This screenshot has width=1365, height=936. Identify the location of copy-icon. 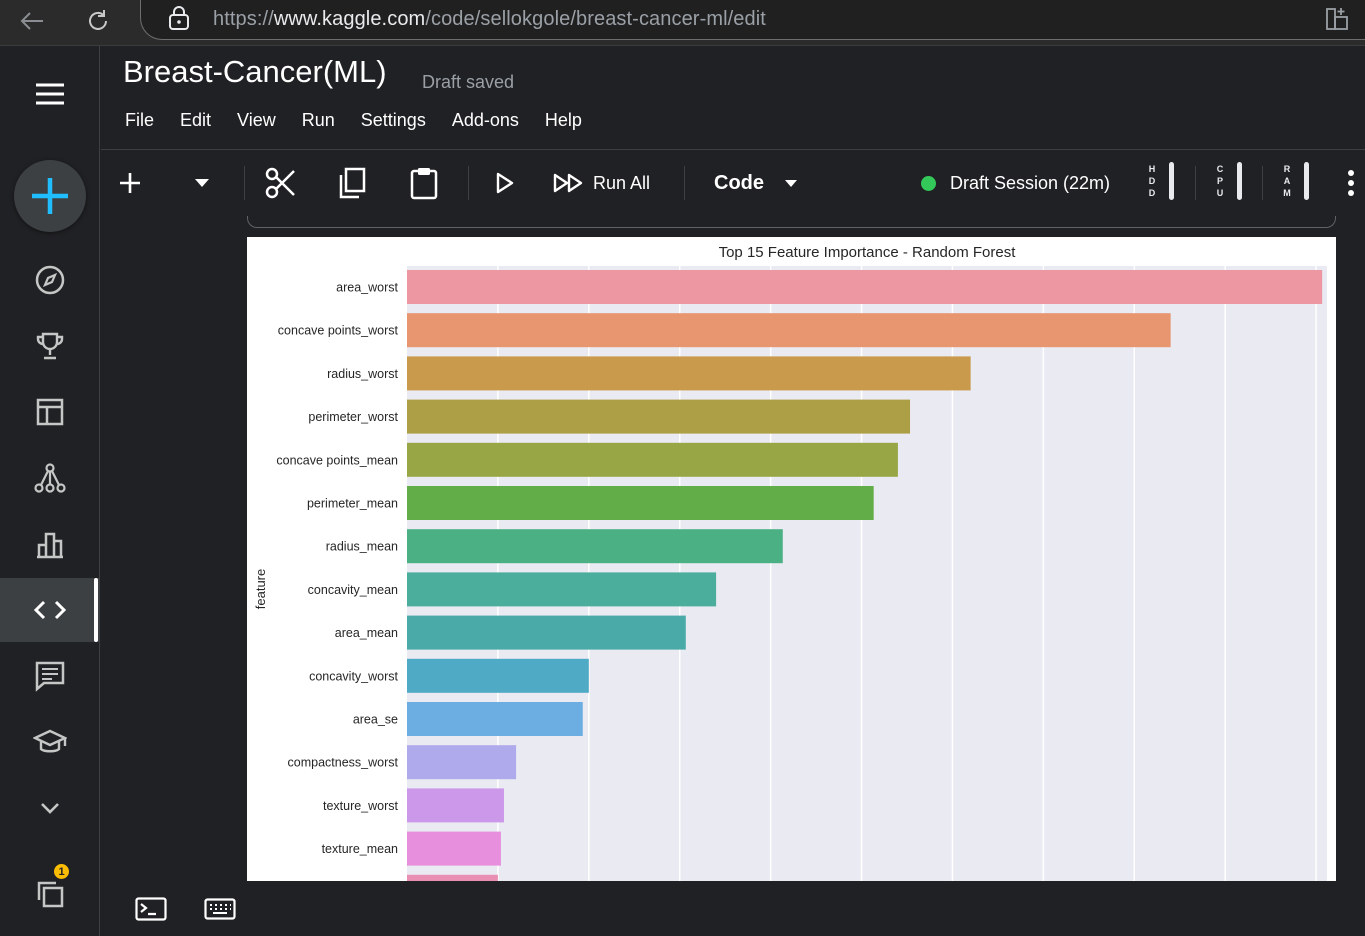
(352, 183).